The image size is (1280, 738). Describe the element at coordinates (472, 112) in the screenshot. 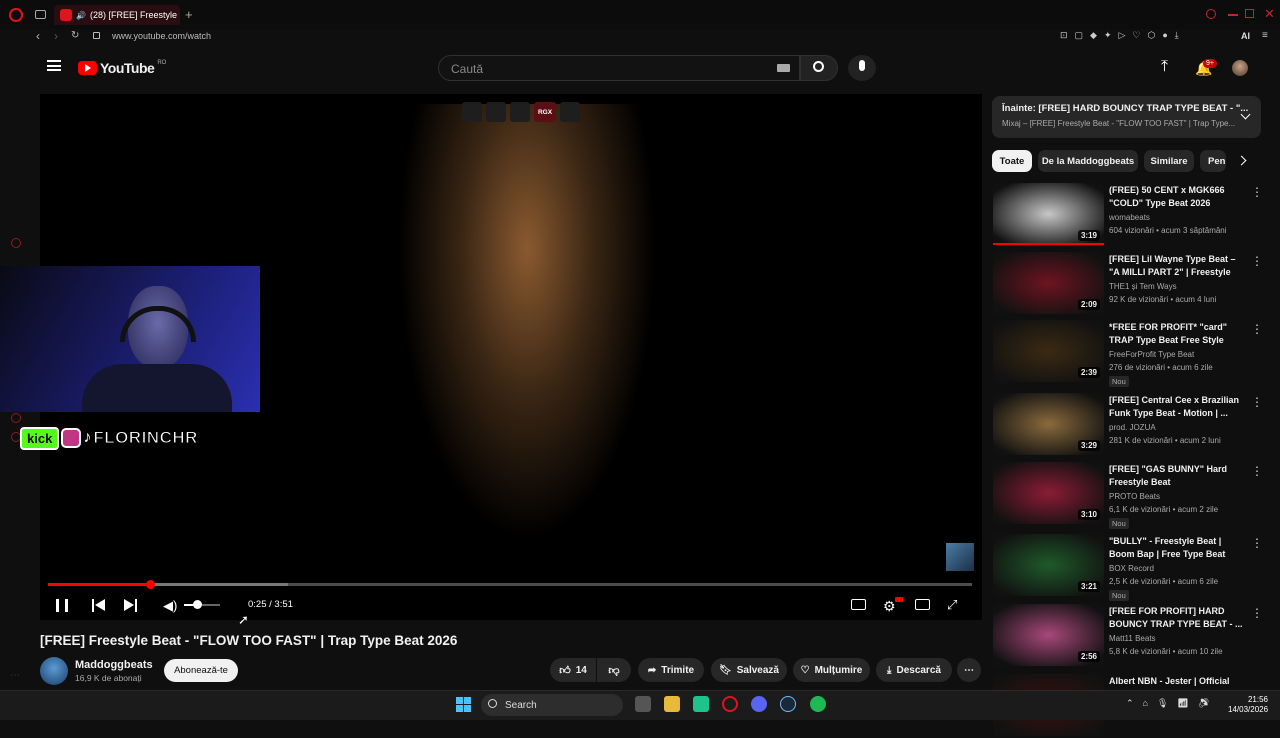

I see `pip-icon` at that location.